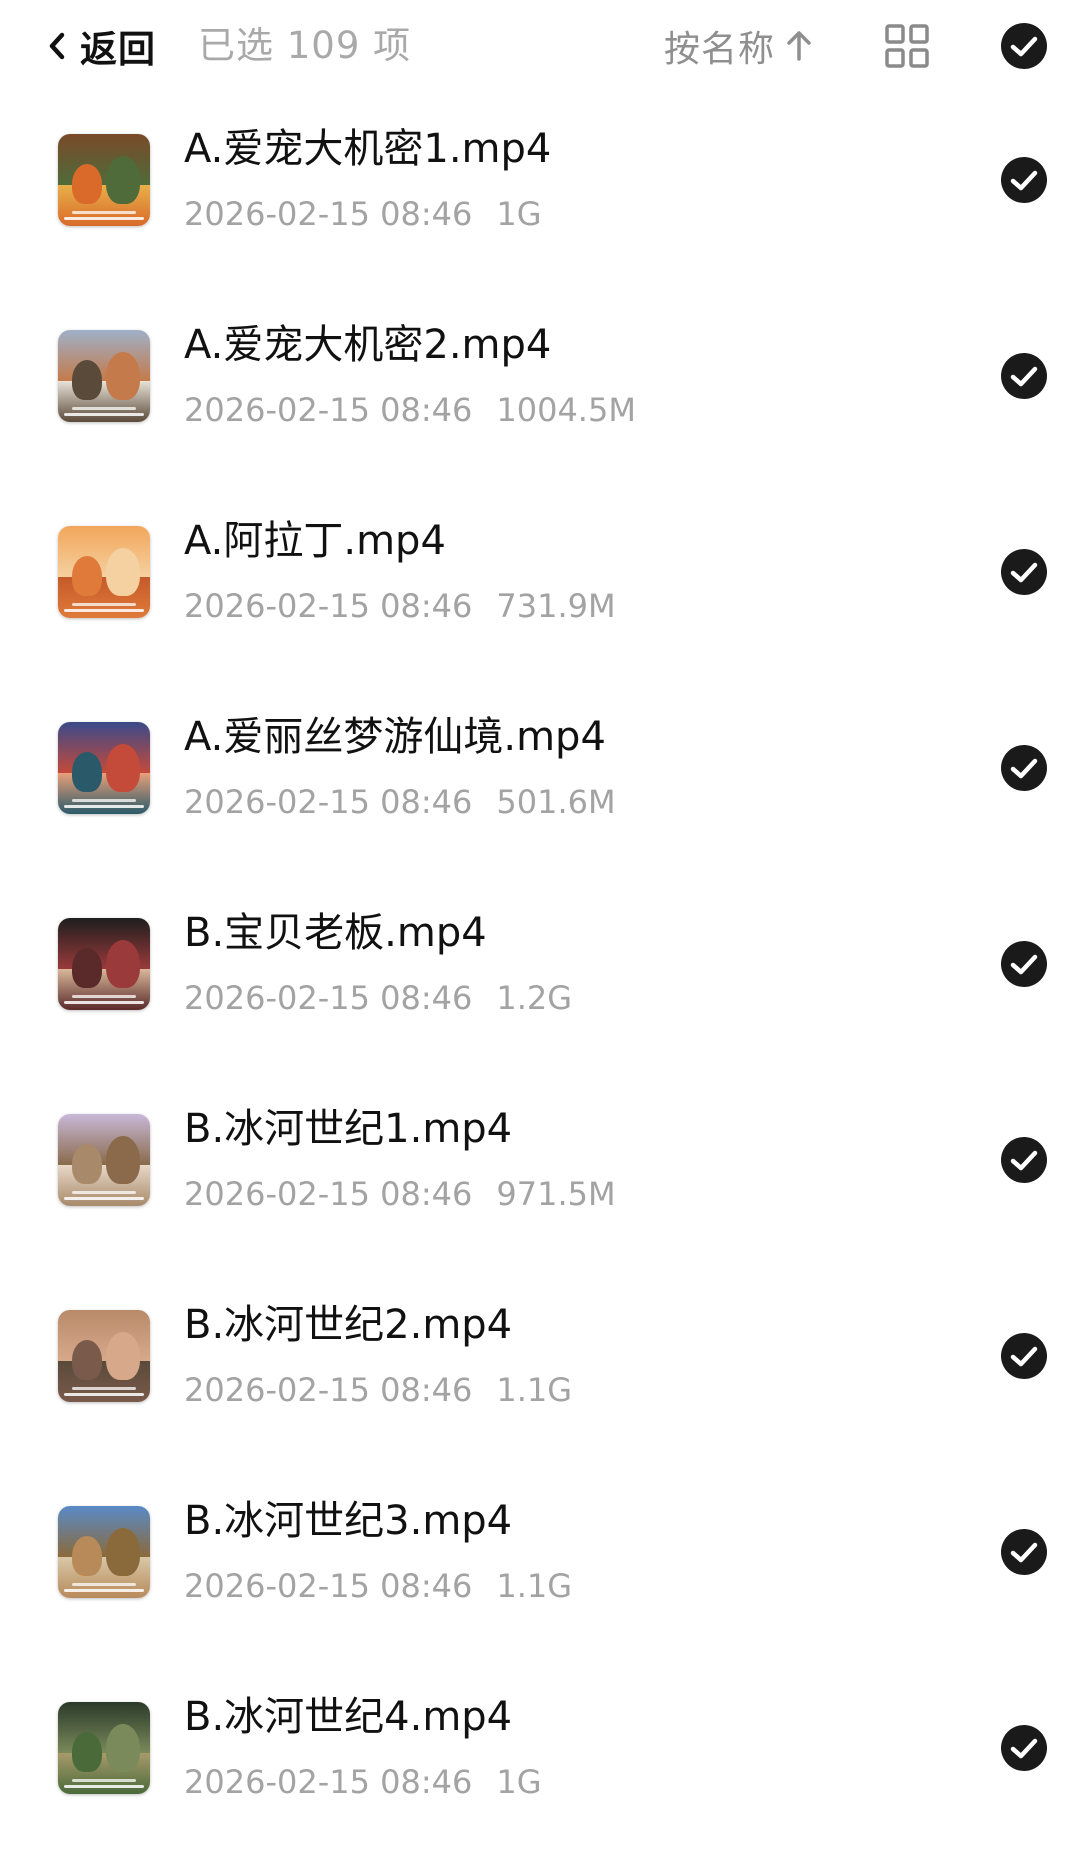 The height and width of the screenshot is (1874, 1080). I want to click on file-name: B.冰河世纪1.mp4, so click(348, 1129).